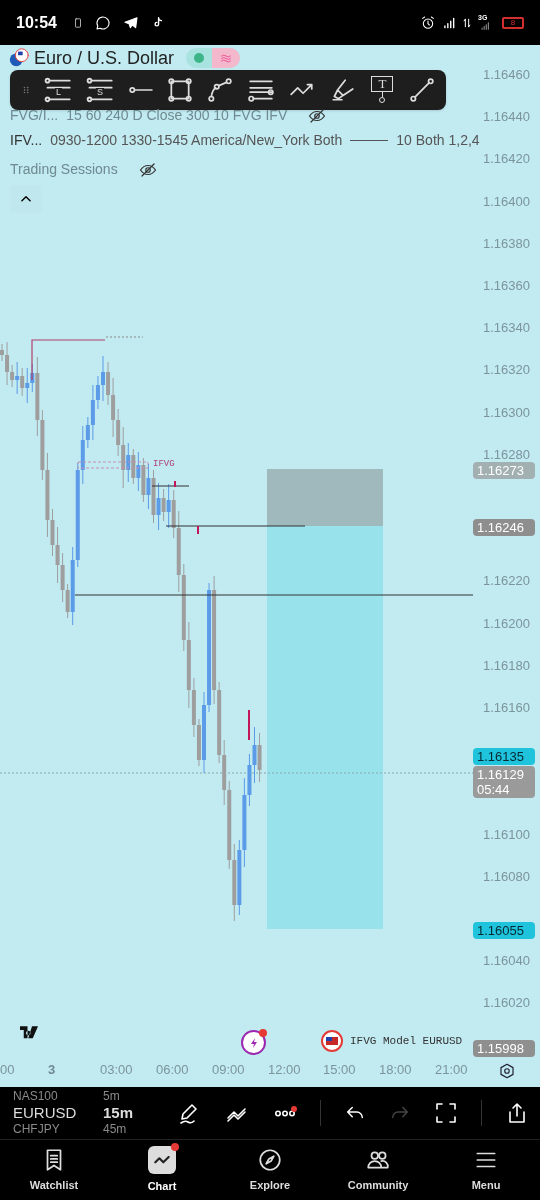  I want to click on indicator-params: 15 60 240 D Close 300 10 FVG IFV, so click(177, 115).